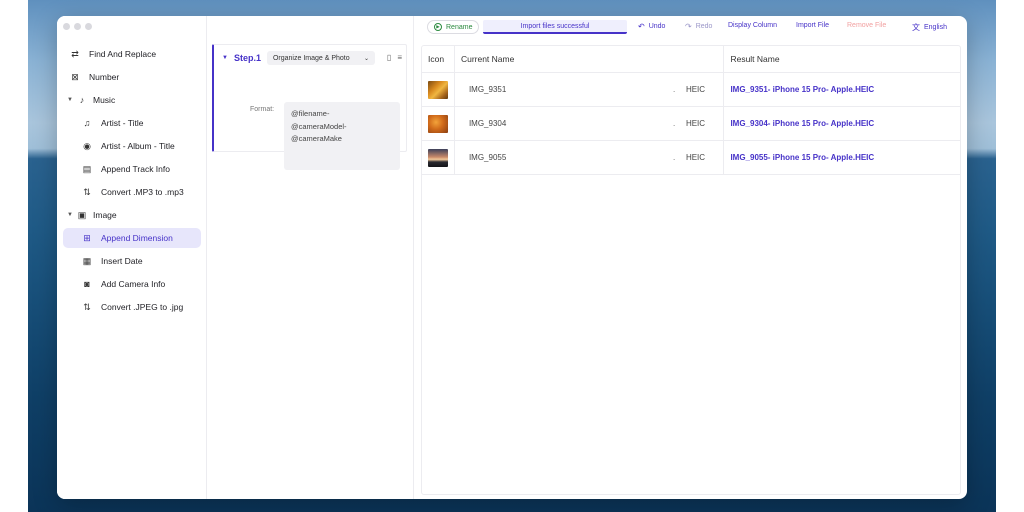 The height and width of the screenshot is (512, 1024). I want to click on disc-icon: ◉, so click(87, 145).